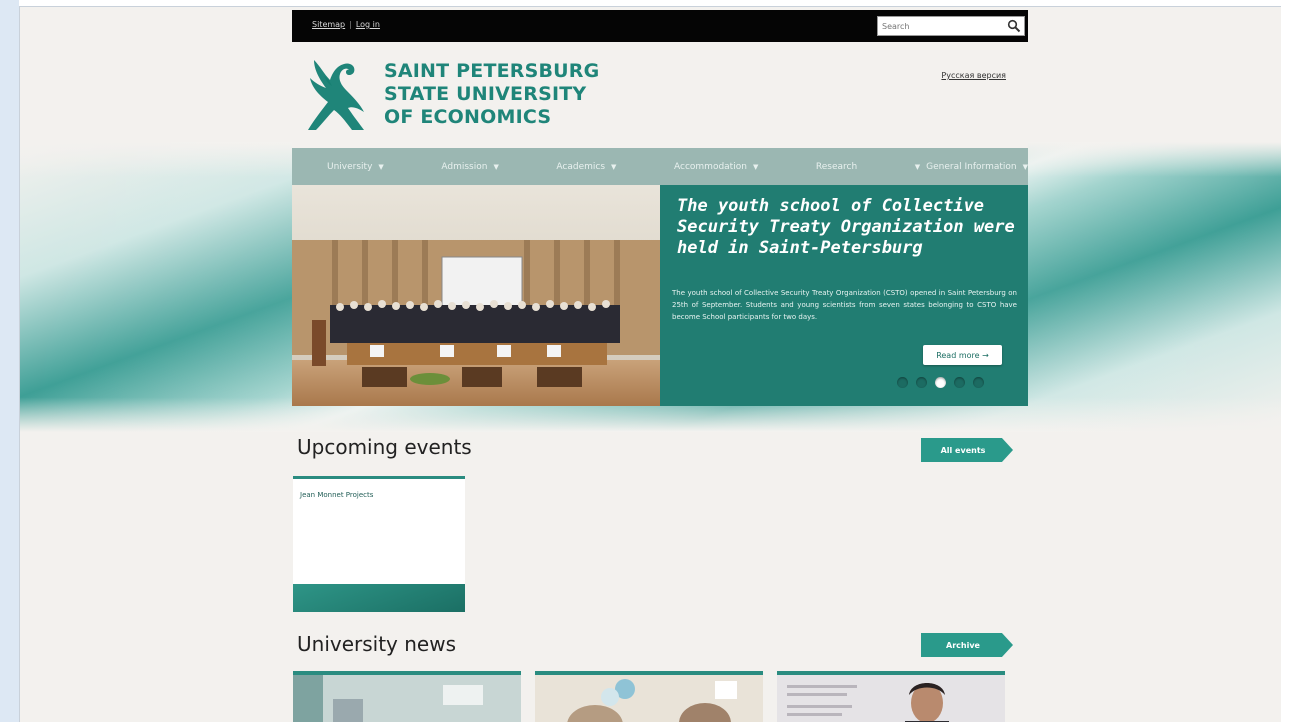 This screenshot has height=722, width=1289. What do you see at coordinates (336, 495) in the screenshot?
I see `event-title: Jean Monnet Projects` at bounding box center [336, 495].